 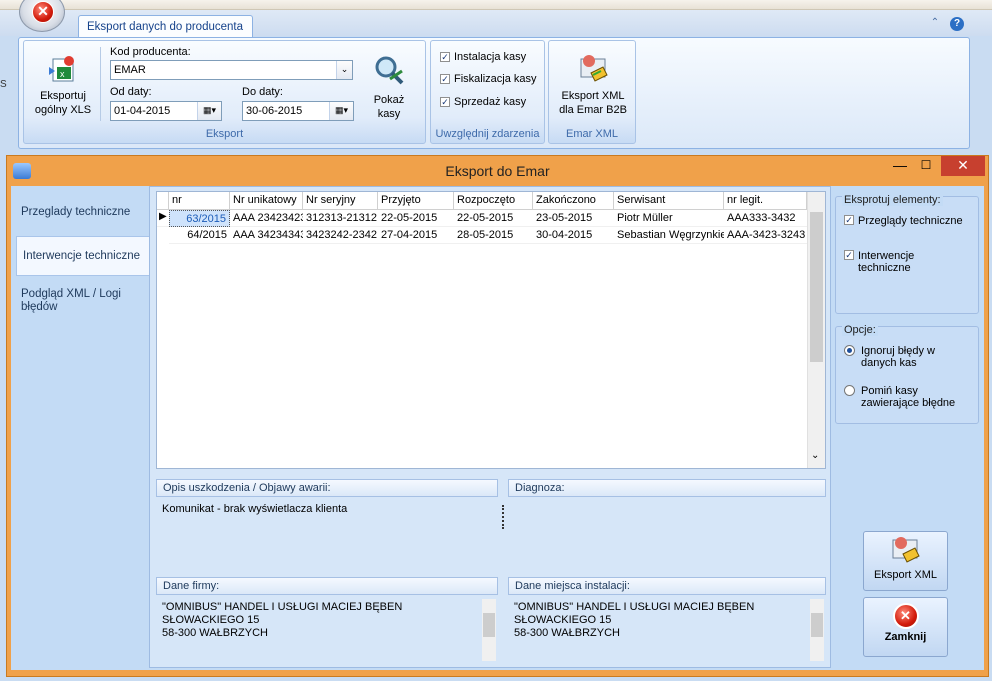 I want to click on grid-scrollbar: ⌄, so click(x=816, y=330).